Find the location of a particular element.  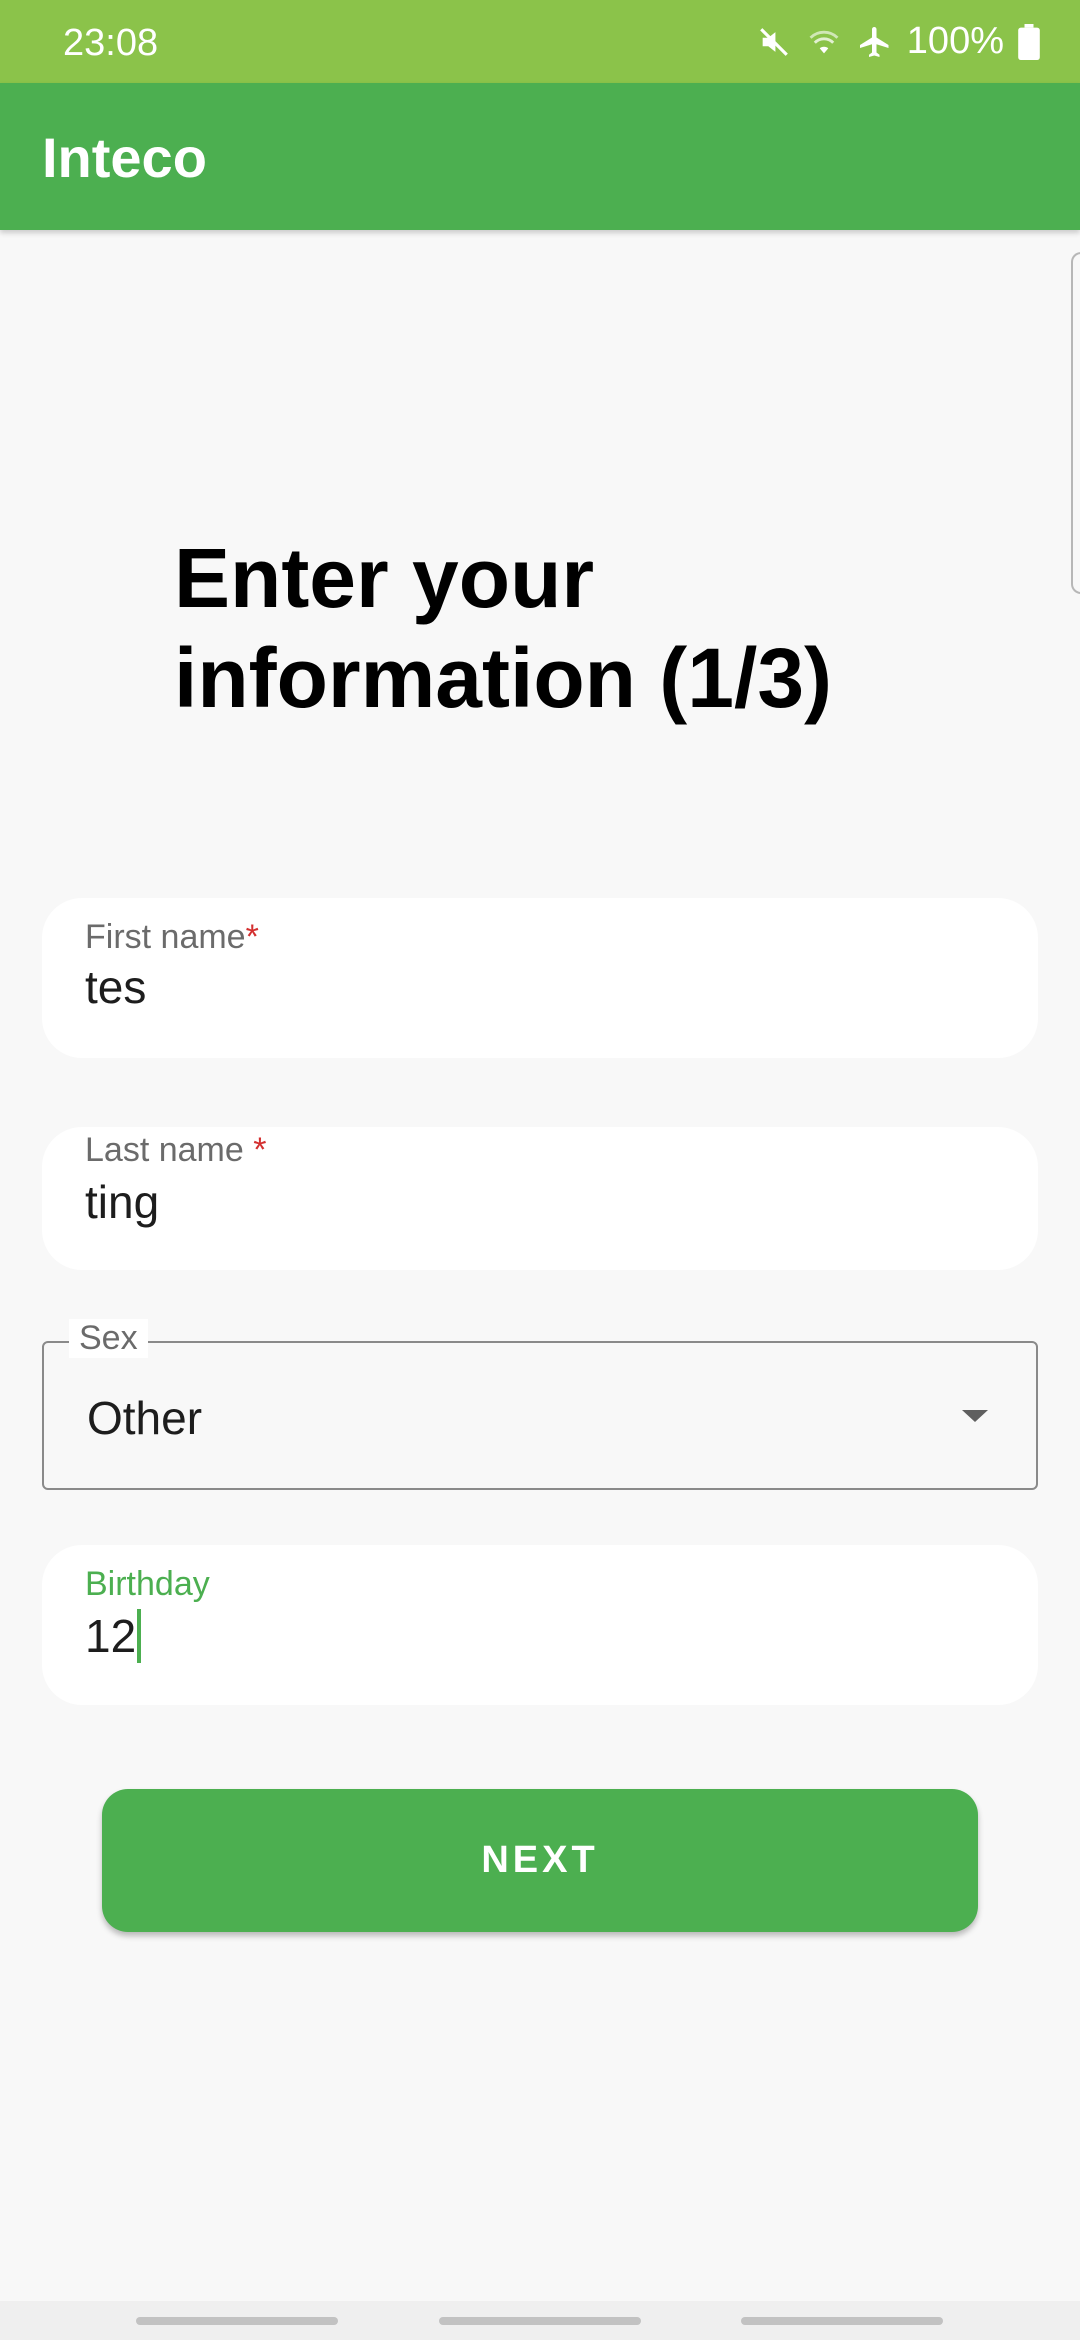

nav-home-handle is located at coordinates (540, 2321).